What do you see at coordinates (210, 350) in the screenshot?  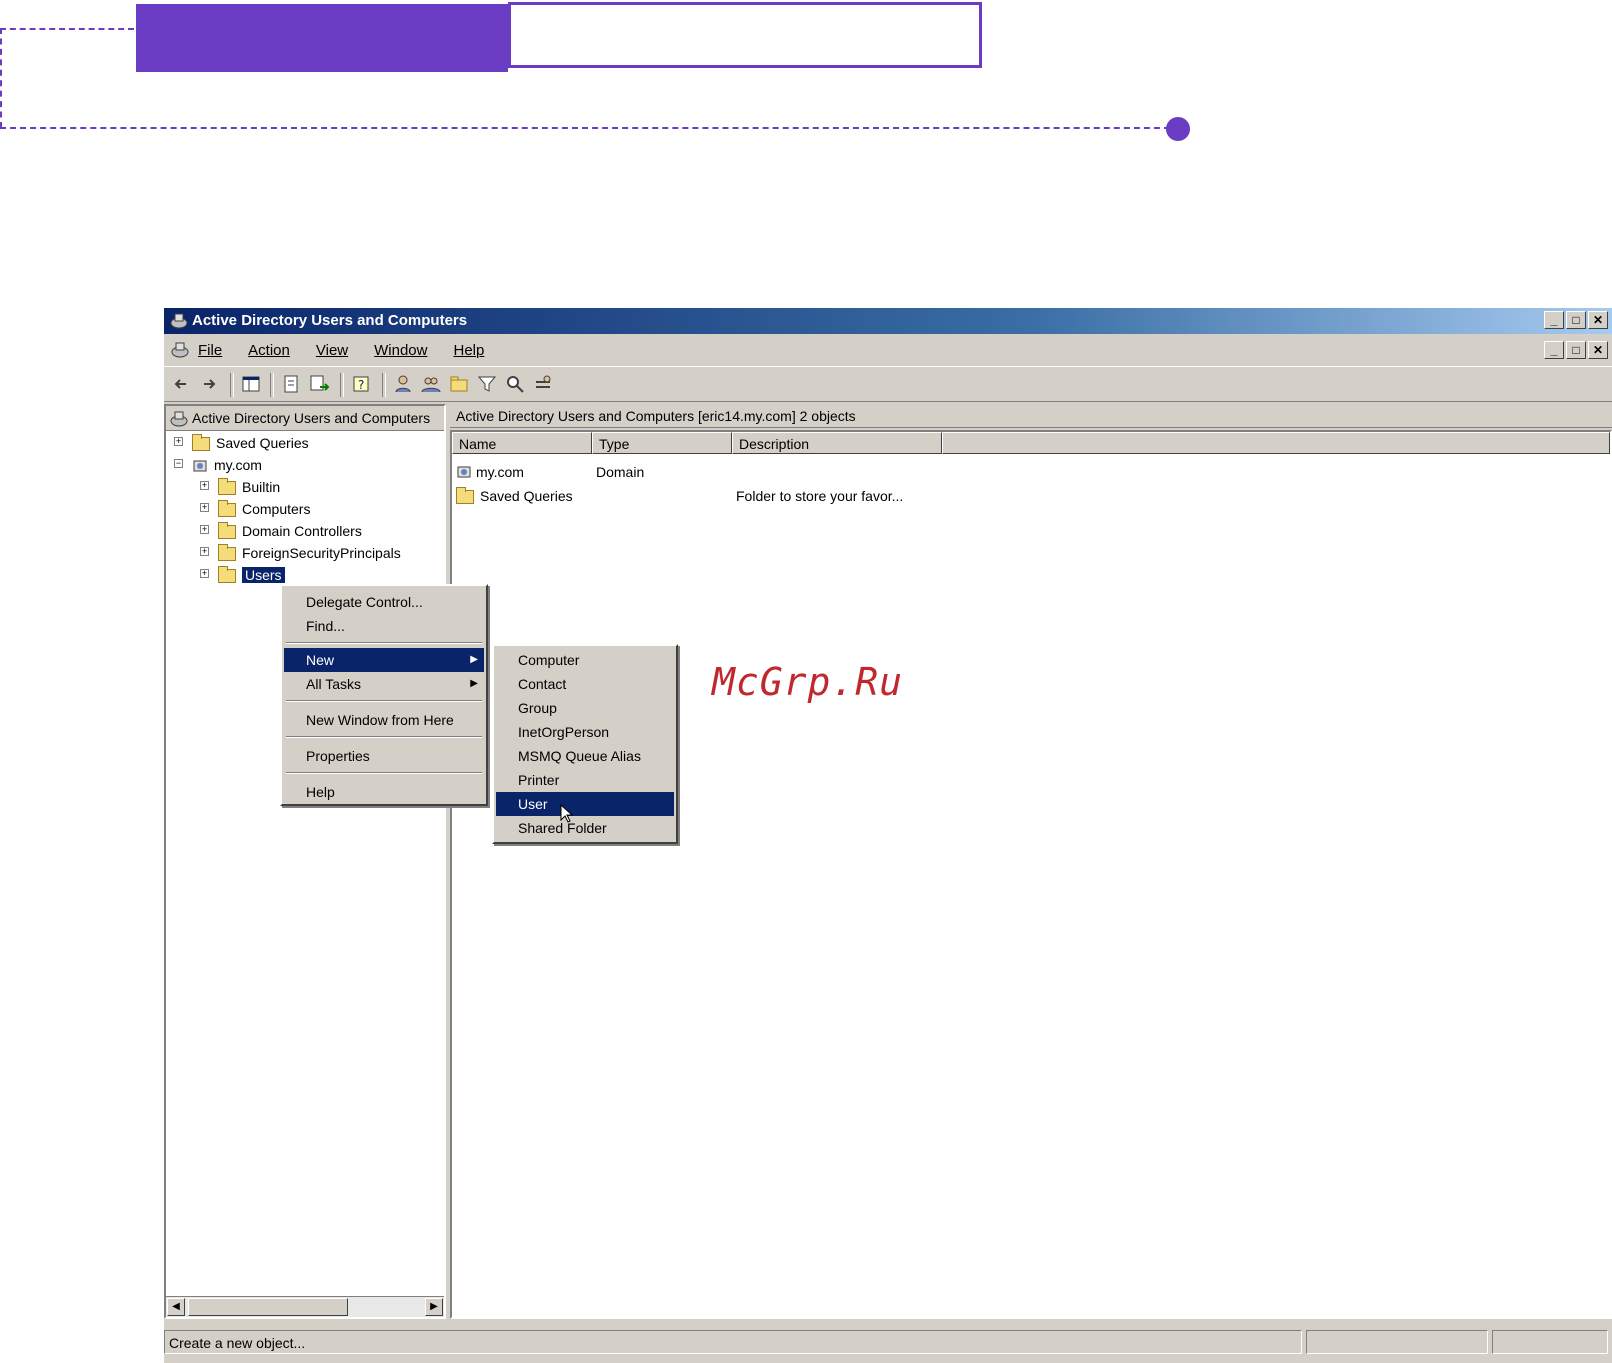 I see `menu-file: File` at bounding box center [210, 350].